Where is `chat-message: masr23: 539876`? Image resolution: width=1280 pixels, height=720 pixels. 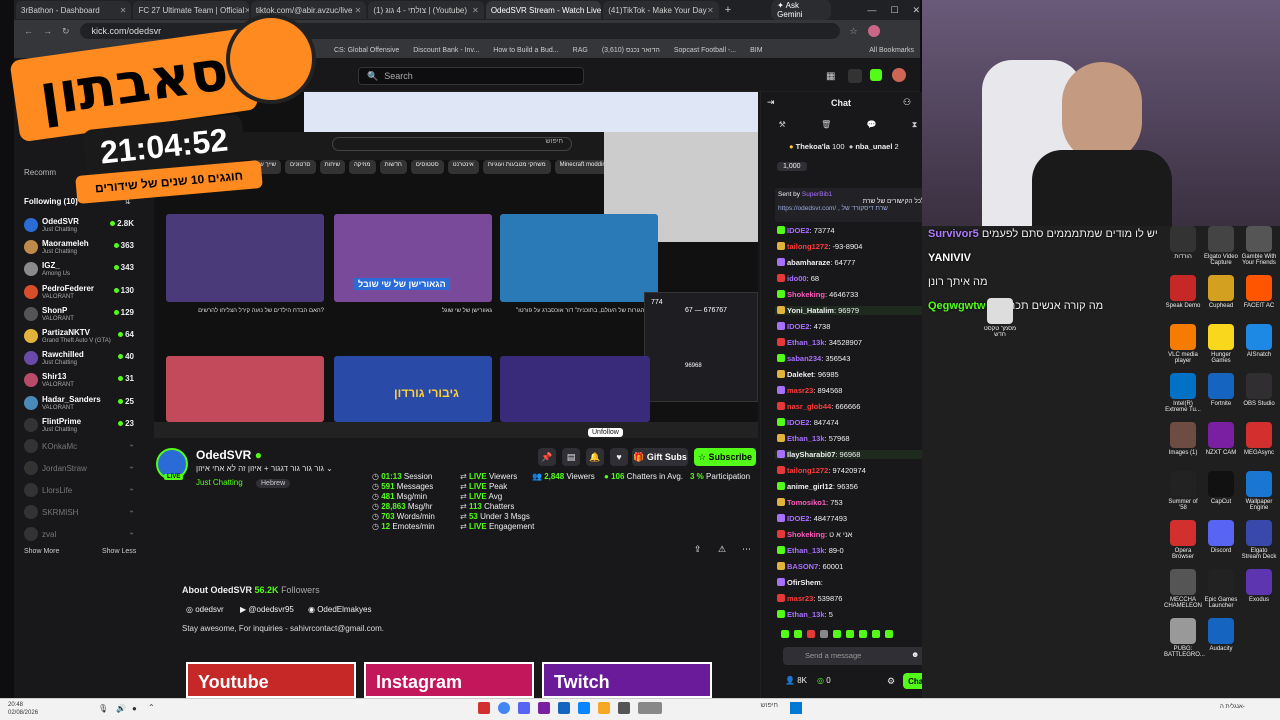
chat-message: masr23: 539876 is located at coordinates (809, 598).